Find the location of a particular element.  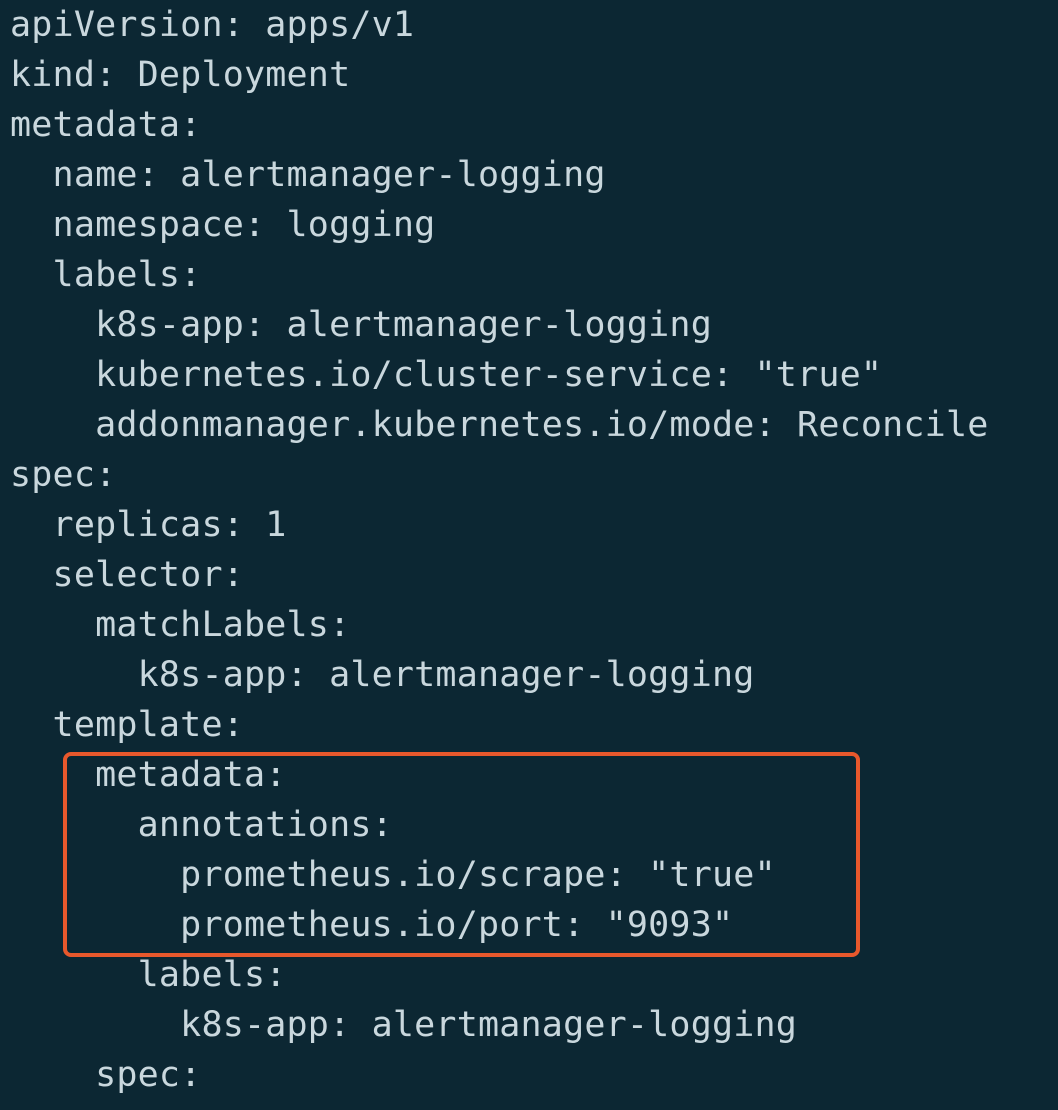

code-line-match-labels: matchLabels: is located at coordinates (180, 625).